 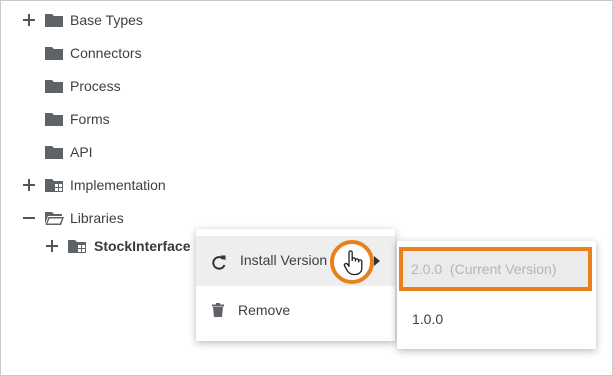 I want to click on tree-item-libraries: Libraries, so click(x=101, y=218).